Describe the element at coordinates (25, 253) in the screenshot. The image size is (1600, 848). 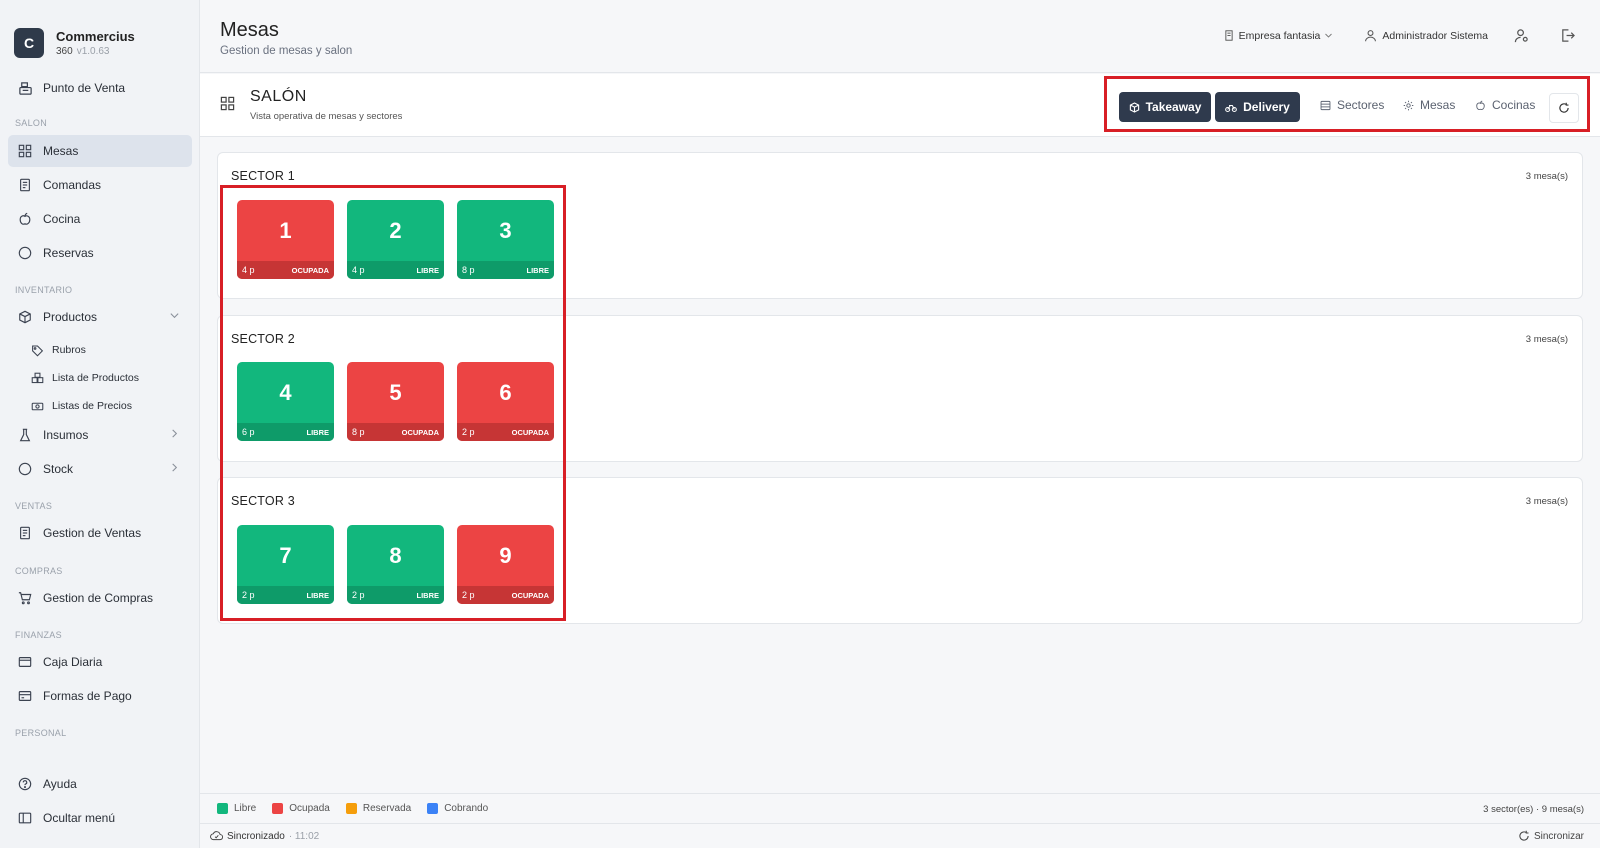
I see `circle-icon` at that location.